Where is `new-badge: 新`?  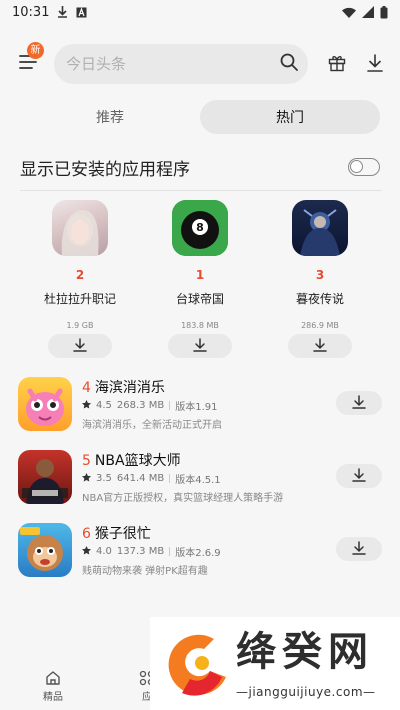
new-badge: 新 is located at coordinates (35, 50).